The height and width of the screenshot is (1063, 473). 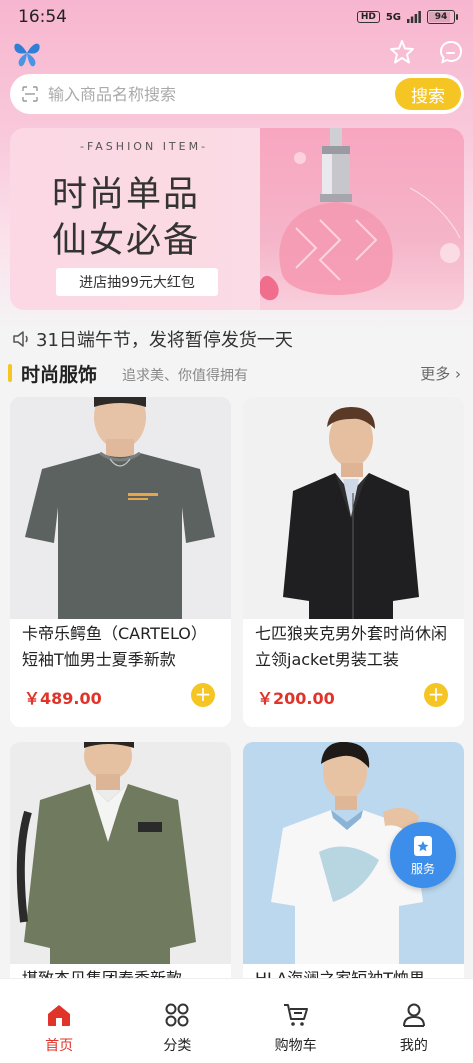 I want to click on status-time: 16:54, so click(x=42, y=17).